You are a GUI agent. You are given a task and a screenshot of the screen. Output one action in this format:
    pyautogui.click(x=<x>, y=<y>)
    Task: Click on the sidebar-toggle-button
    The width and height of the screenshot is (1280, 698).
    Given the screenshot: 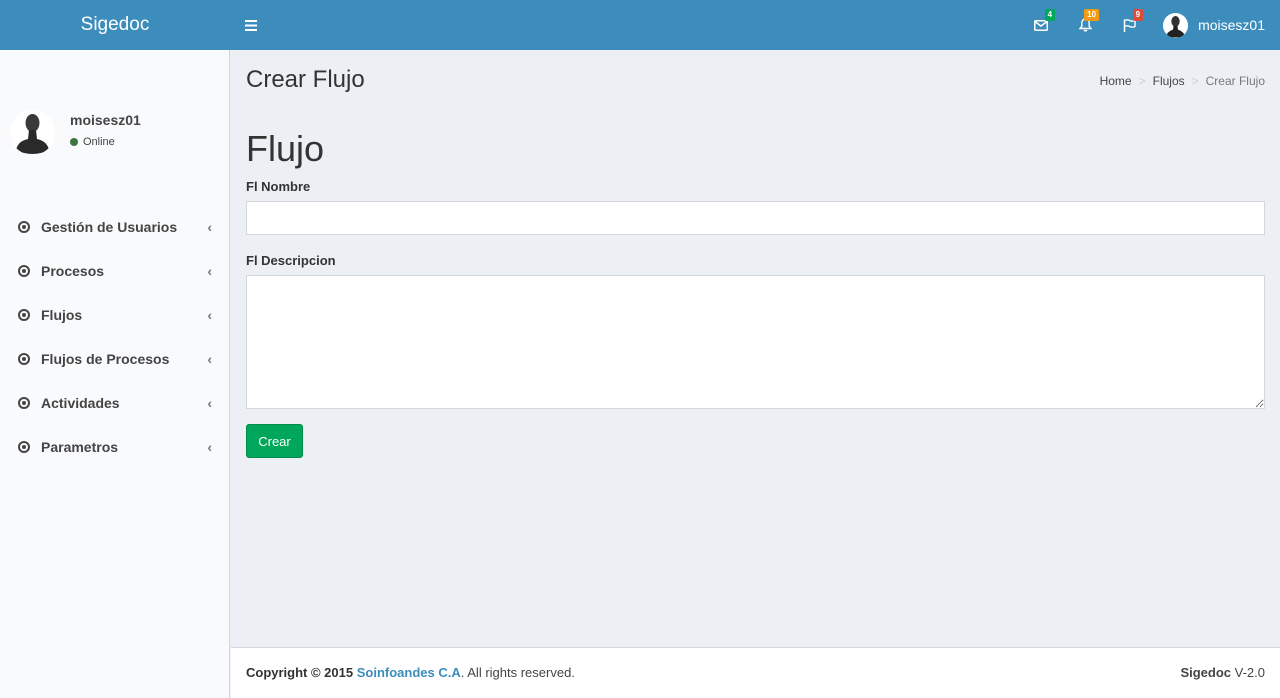 What is the action you would take?
    pyautogui.click(x=251, y=25)
    